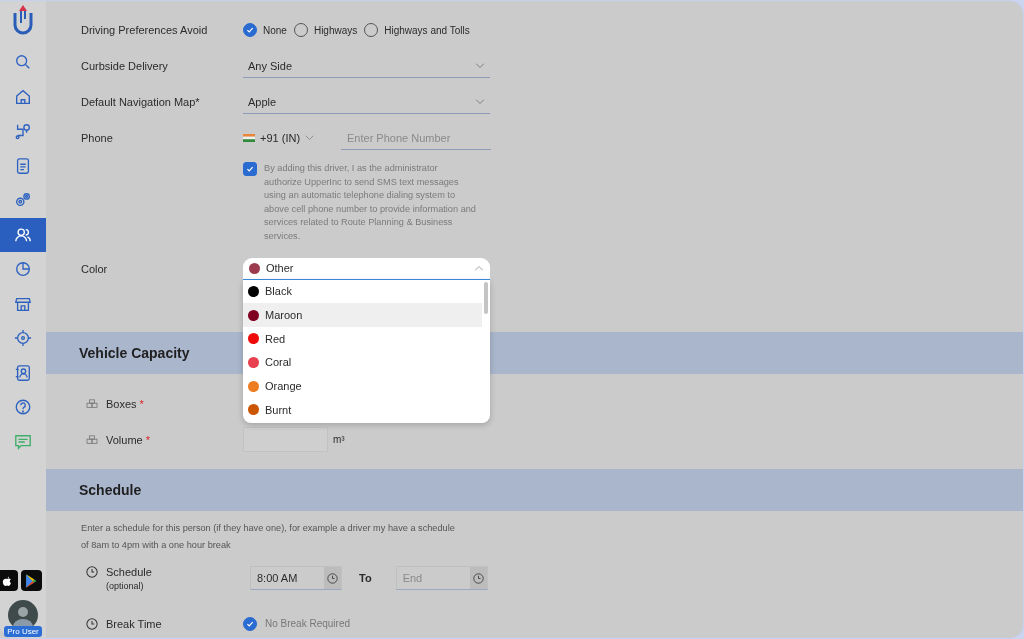 The image size is (1024, 639). Describe the element at coordinates (31, 580) in the screenshot. I see `play-store-icon` at that location.